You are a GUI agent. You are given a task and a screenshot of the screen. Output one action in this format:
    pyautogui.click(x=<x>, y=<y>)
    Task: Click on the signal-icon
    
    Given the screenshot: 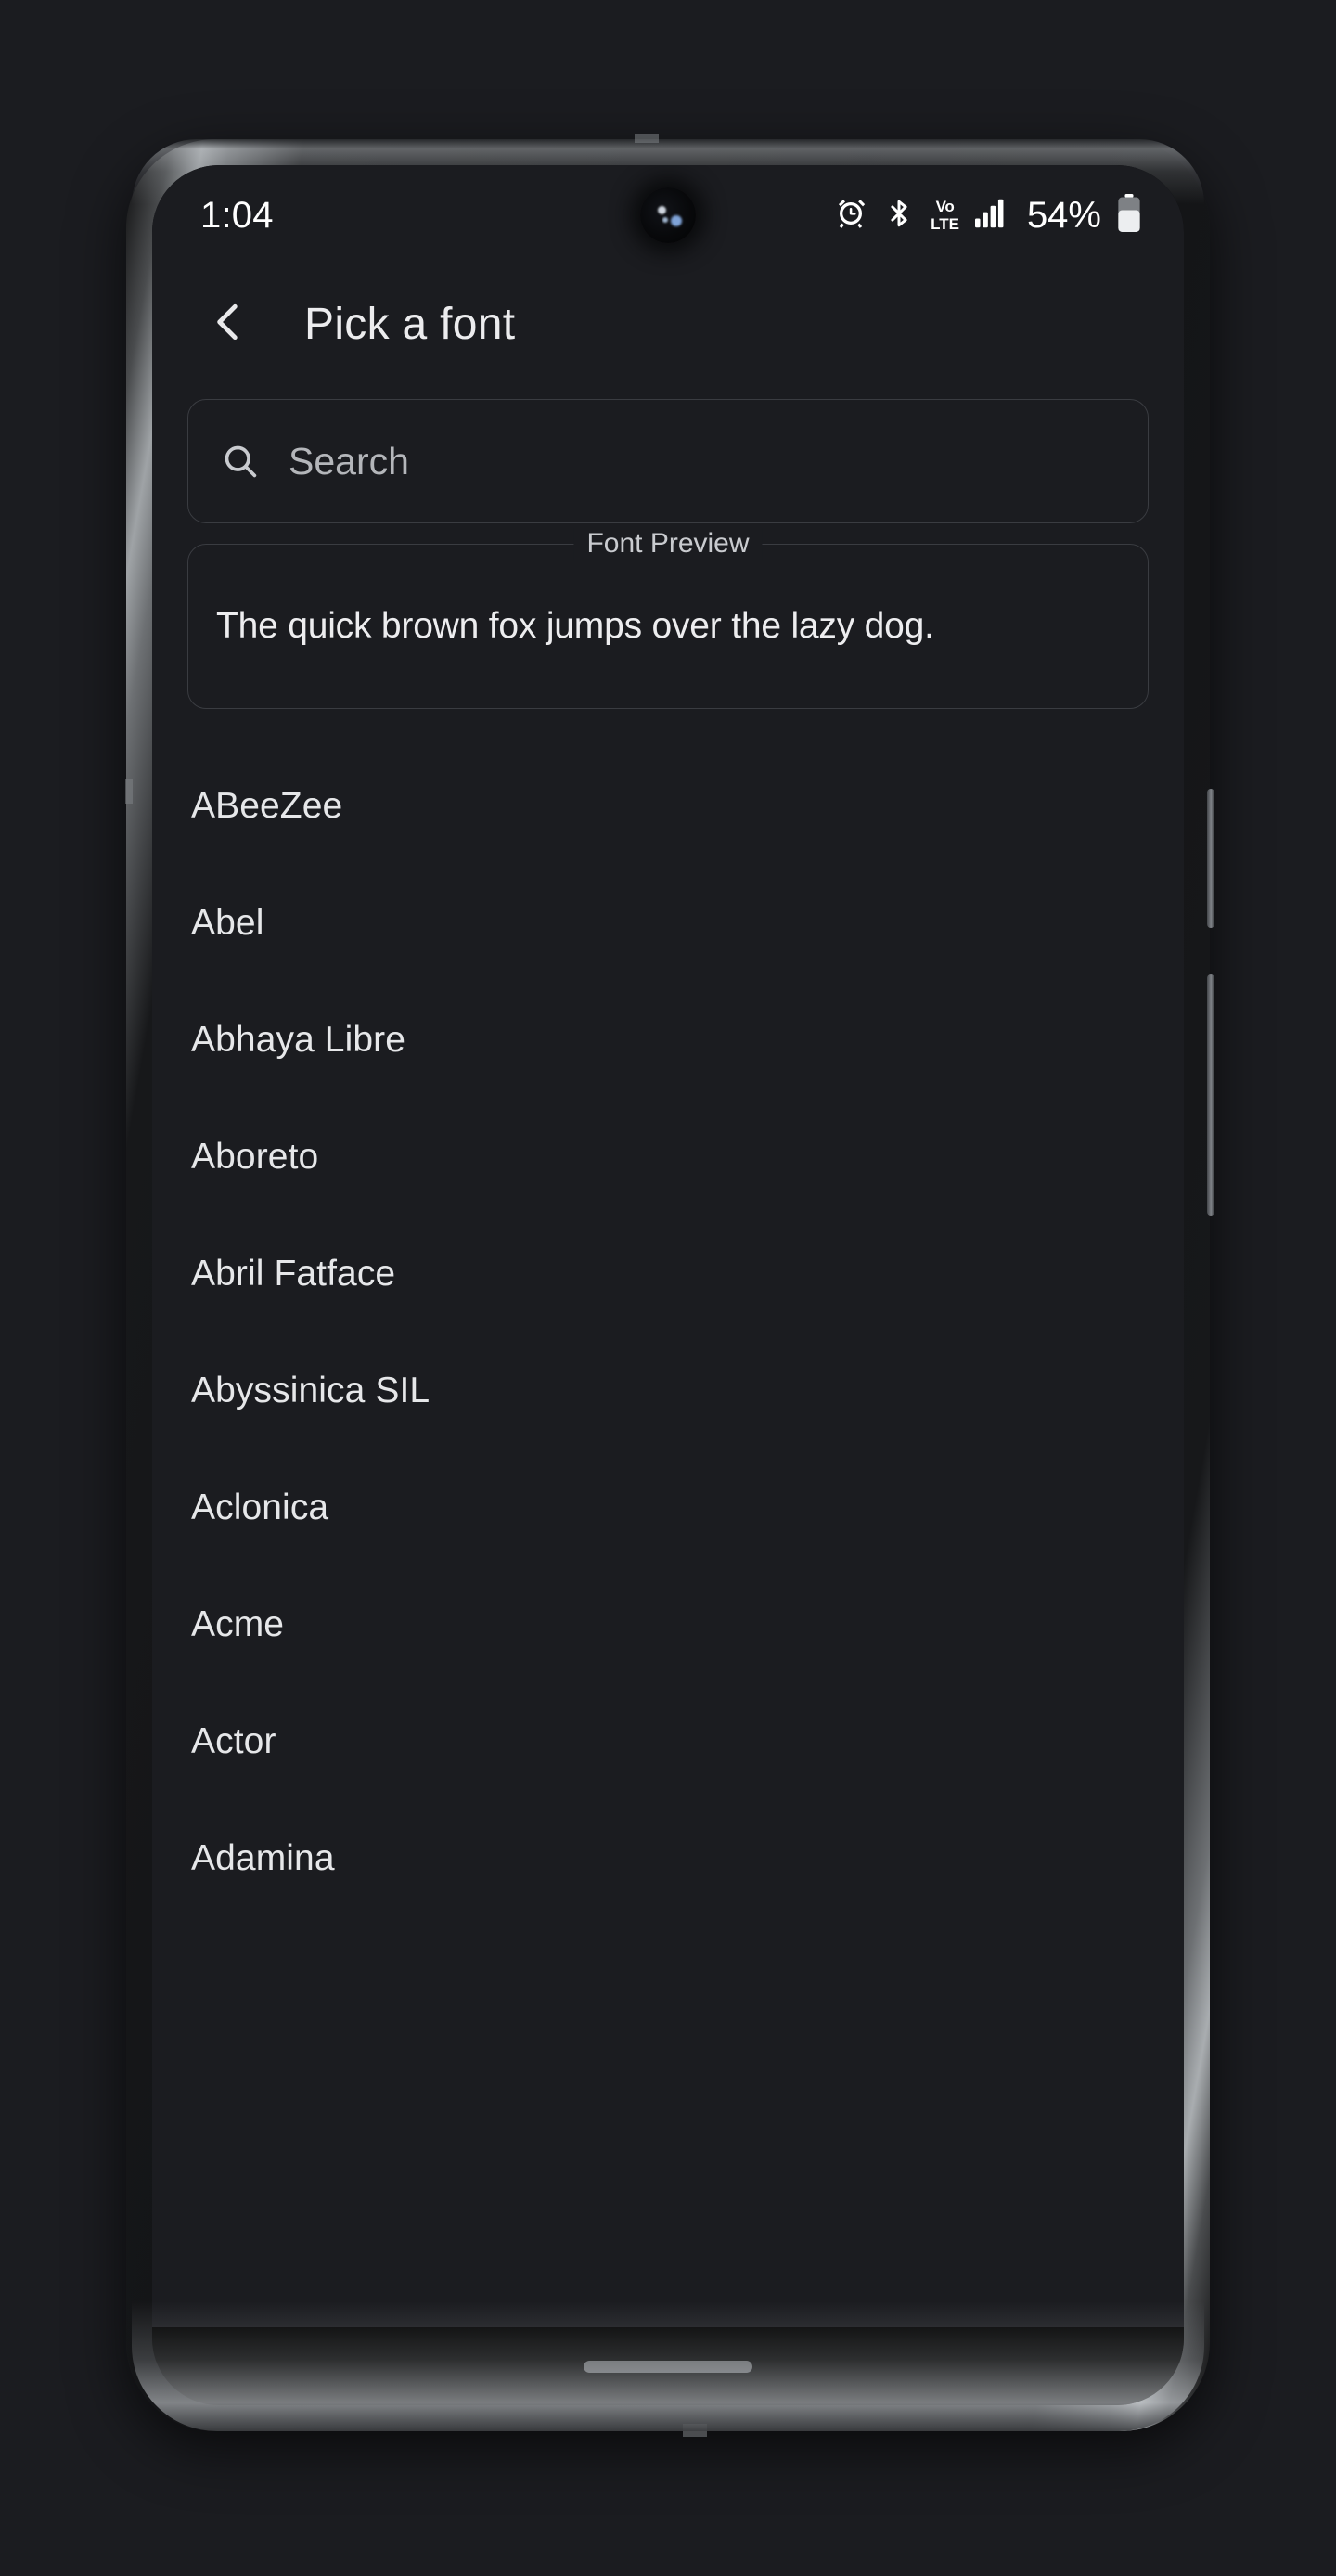 What is the action you would take?
    pyautogui.click(x=991, y=216)
    